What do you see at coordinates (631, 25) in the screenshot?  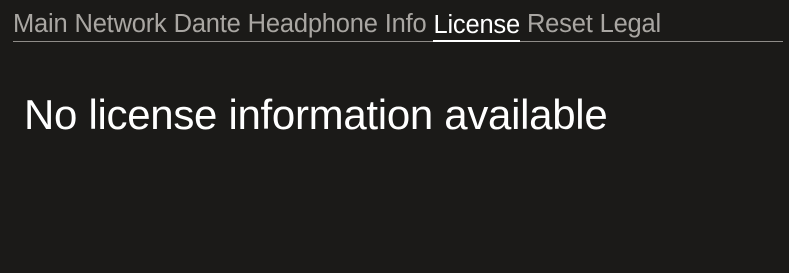 I see `tab-legal: Legal` at bounding box center [631, 25].